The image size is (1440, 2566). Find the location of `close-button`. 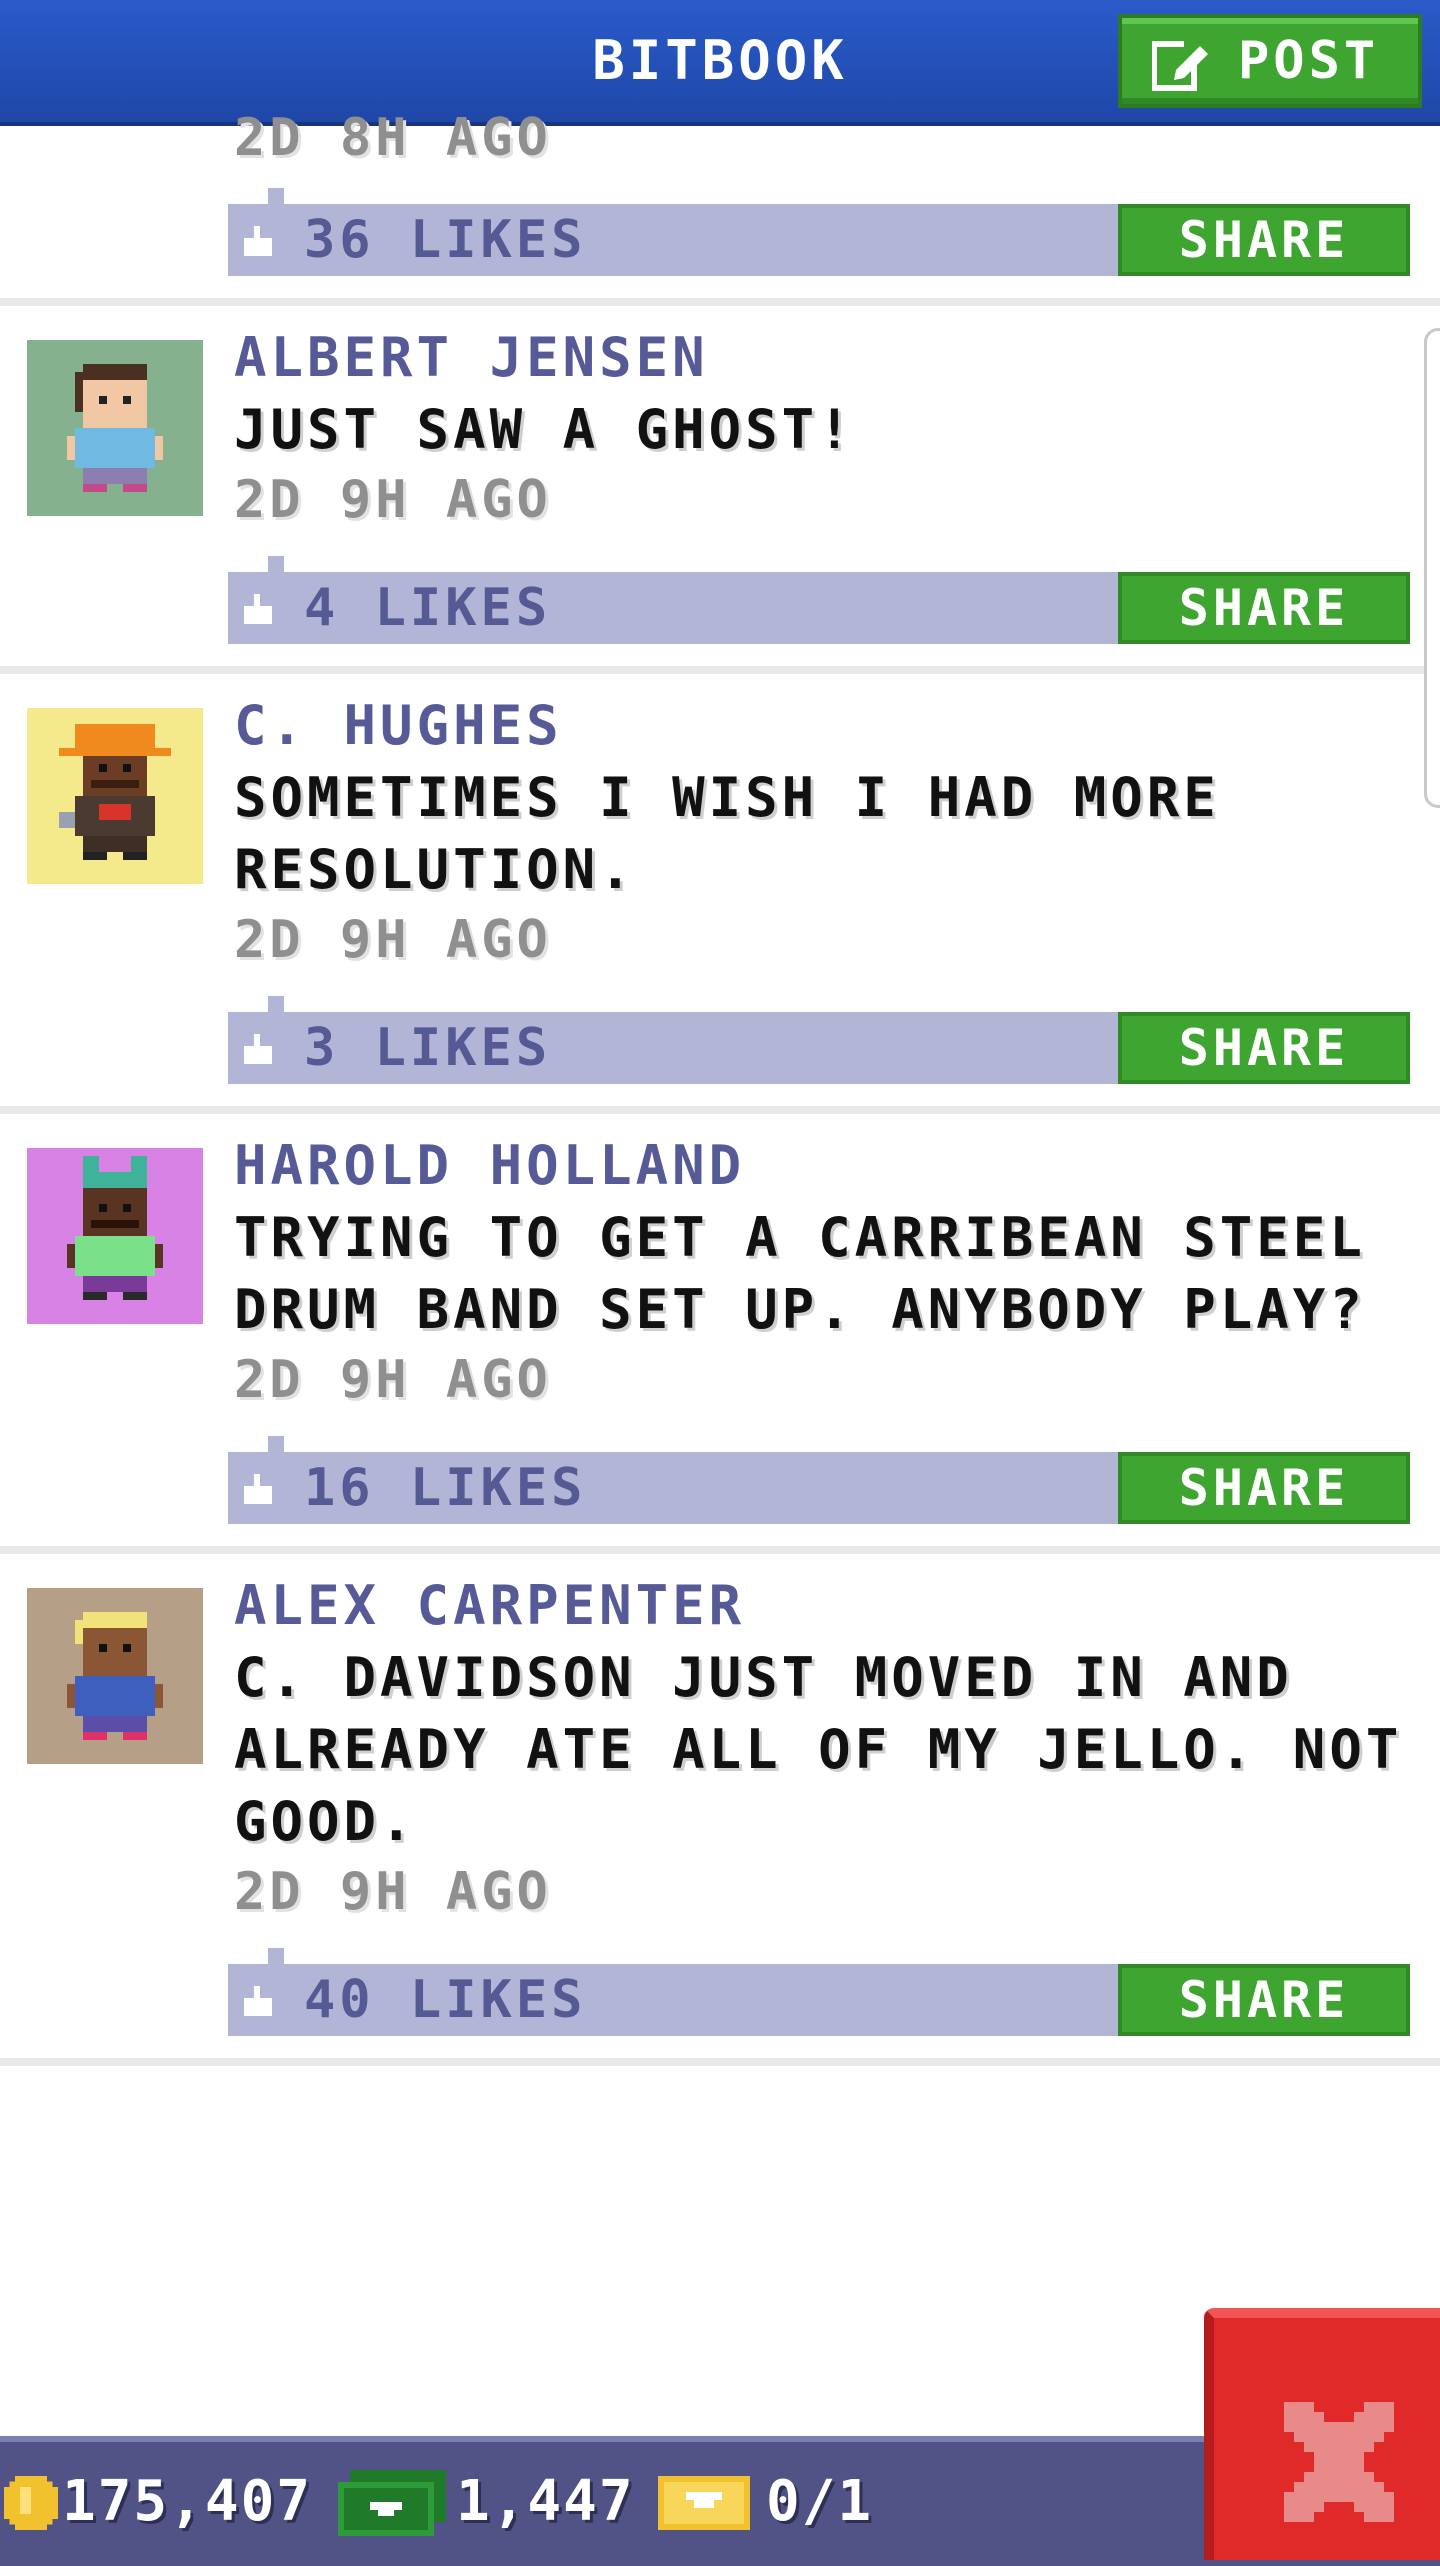

close-button is located at coordinates (1322, 2434).